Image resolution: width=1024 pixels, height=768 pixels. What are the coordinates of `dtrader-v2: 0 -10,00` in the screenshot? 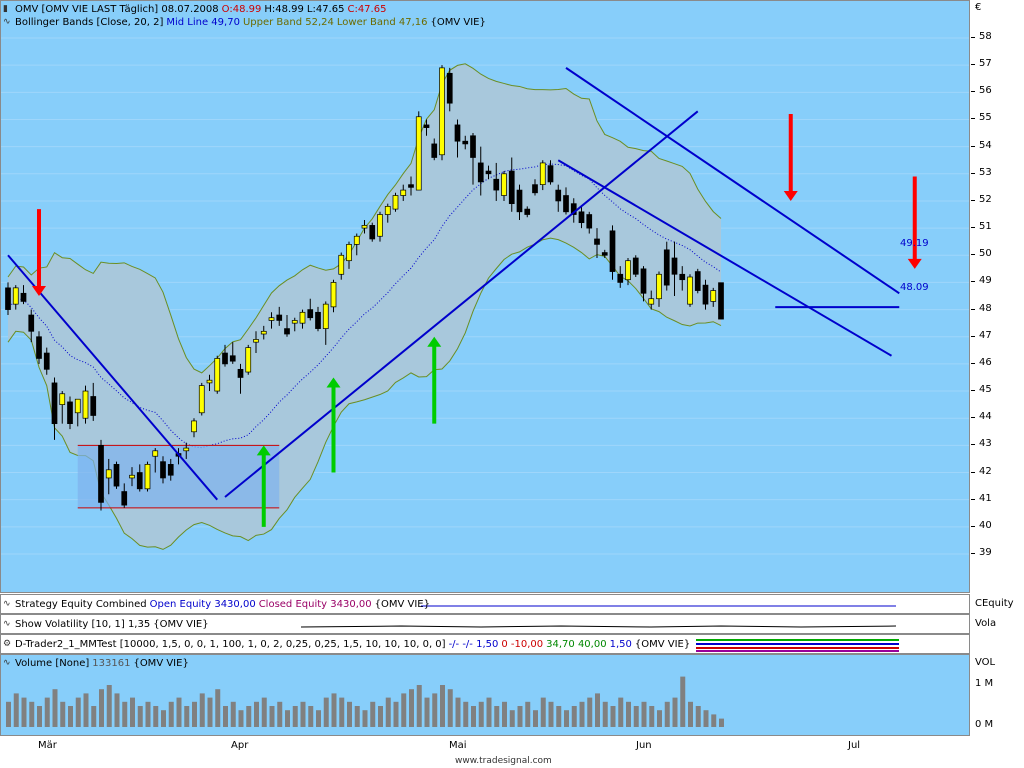 It's located at (522, 644).